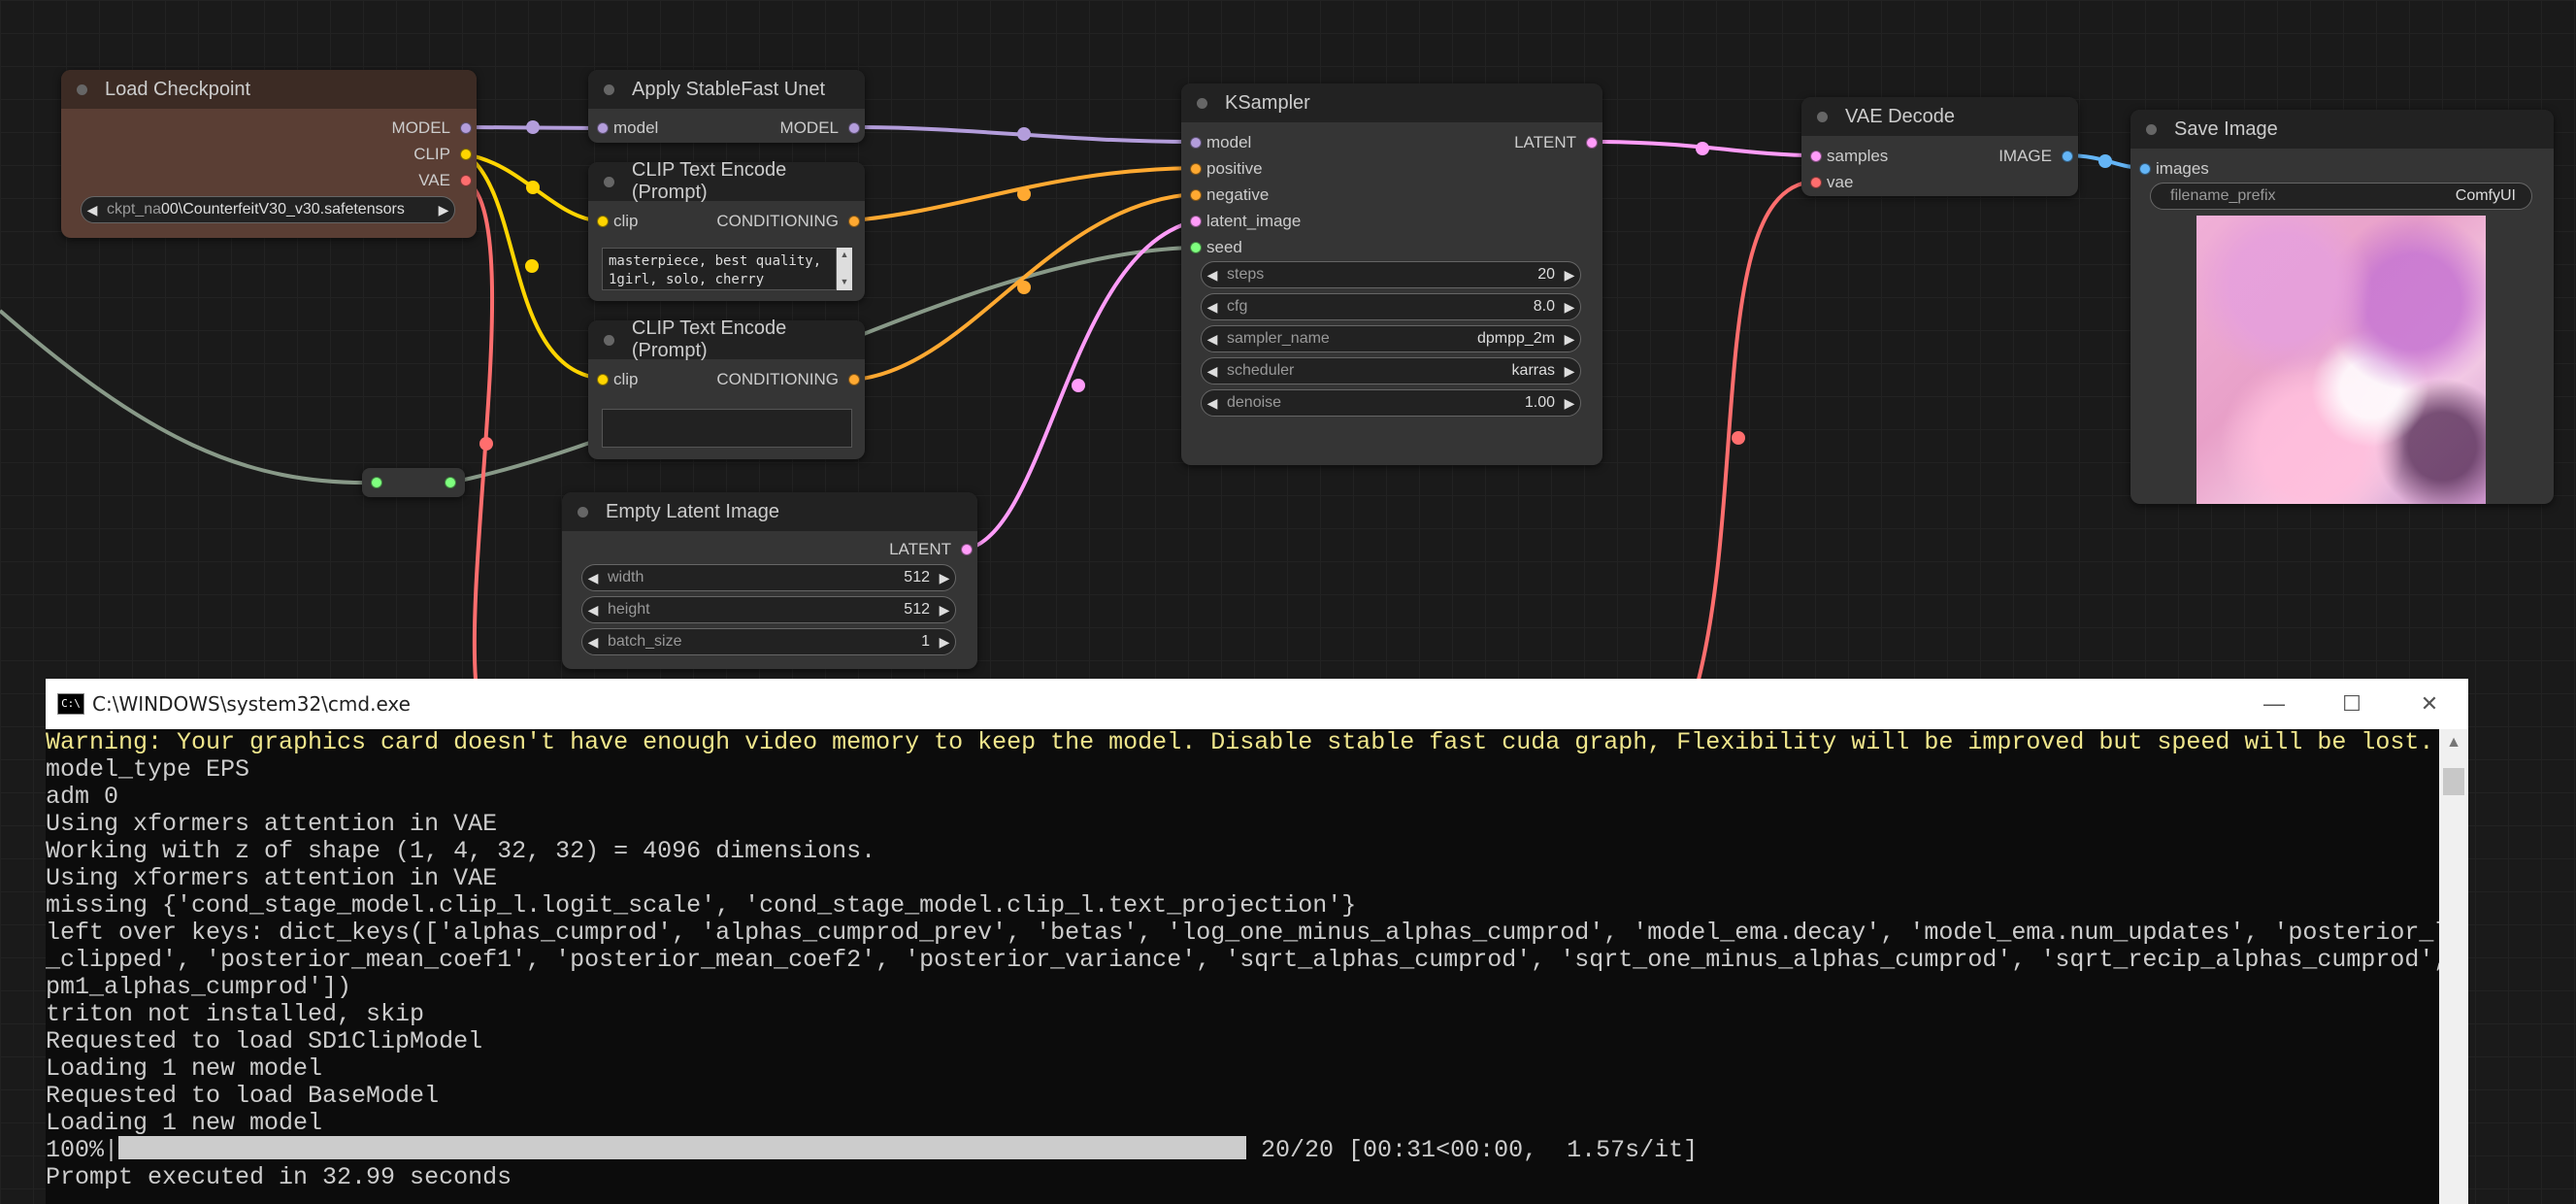 The image size is (2576, 1204). Describe the element at coordinates (178, 89) in the screenshot. I see `node-title: Load Checkpoint` at that location.